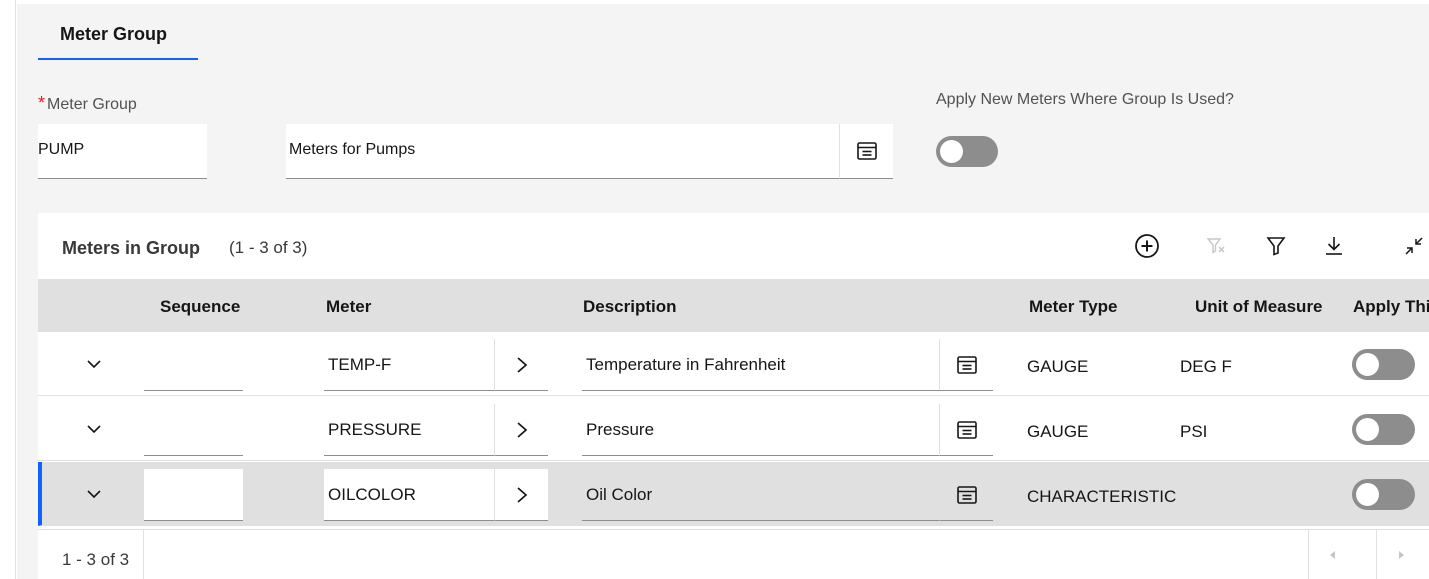 This screenshot has height=579, width=1429. I want to click on col-header-meter: Meter, so click(348, 307).